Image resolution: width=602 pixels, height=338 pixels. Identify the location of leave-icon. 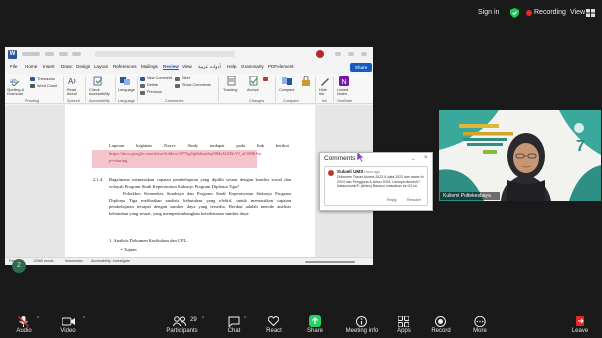
(580, 321).